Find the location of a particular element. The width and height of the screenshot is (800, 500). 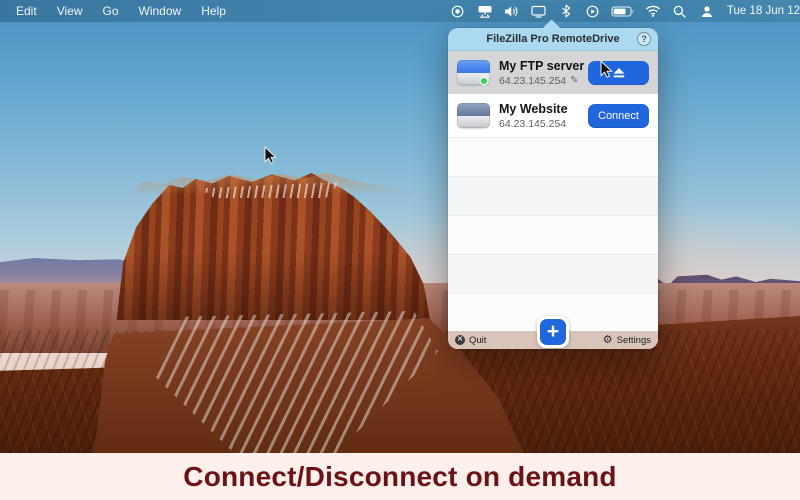

server-row-my-ftp-server: My FTP server 64.23.145.254 ✎ is located at coordinates (553, 72).